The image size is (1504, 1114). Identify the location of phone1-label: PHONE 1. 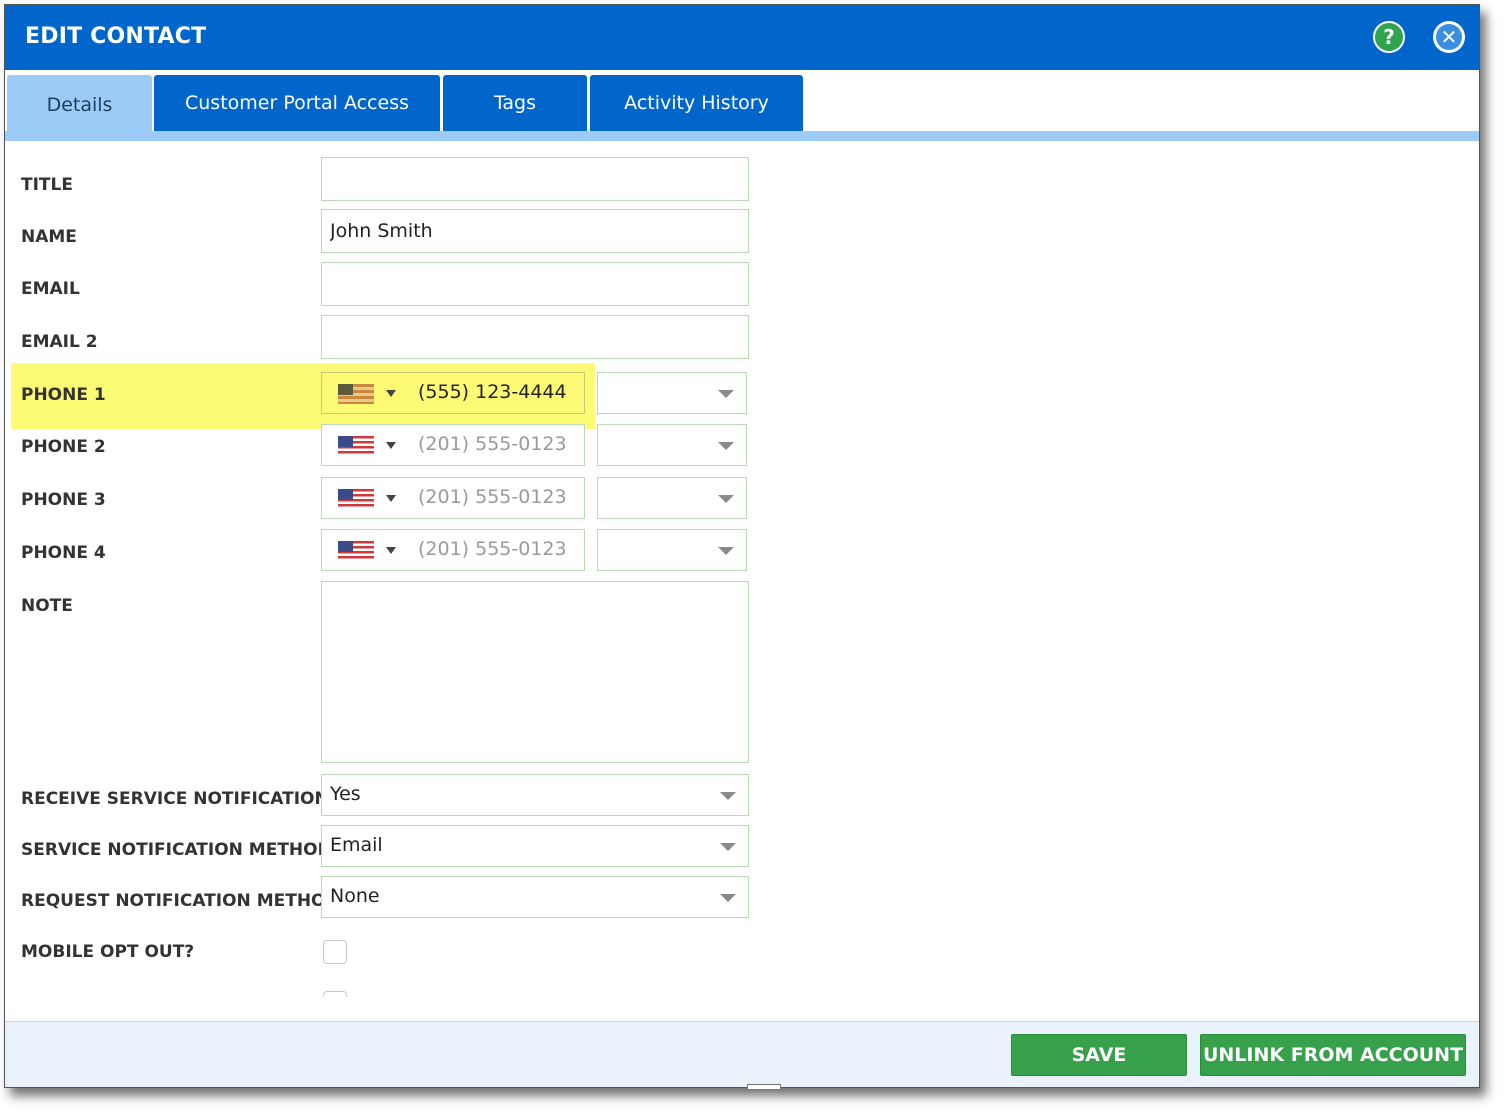
(63, 395).